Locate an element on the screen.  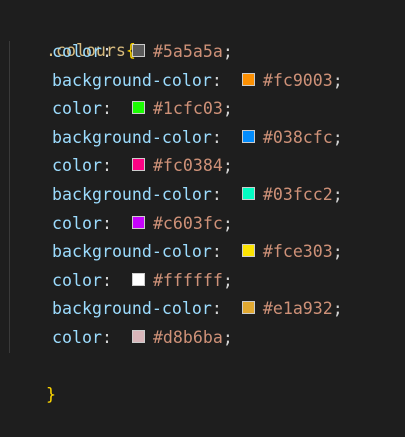
declaration-line: color: #d8b6ba; is located at coordinates (142, 338).